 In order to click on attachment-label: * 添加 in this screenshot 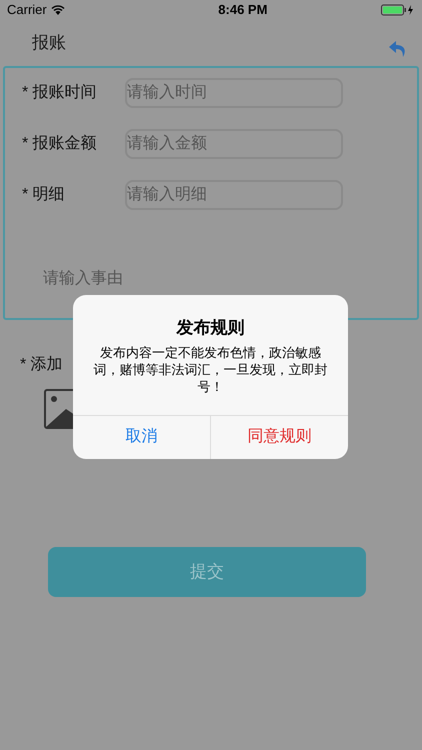, I will do `click(41, 364)`.